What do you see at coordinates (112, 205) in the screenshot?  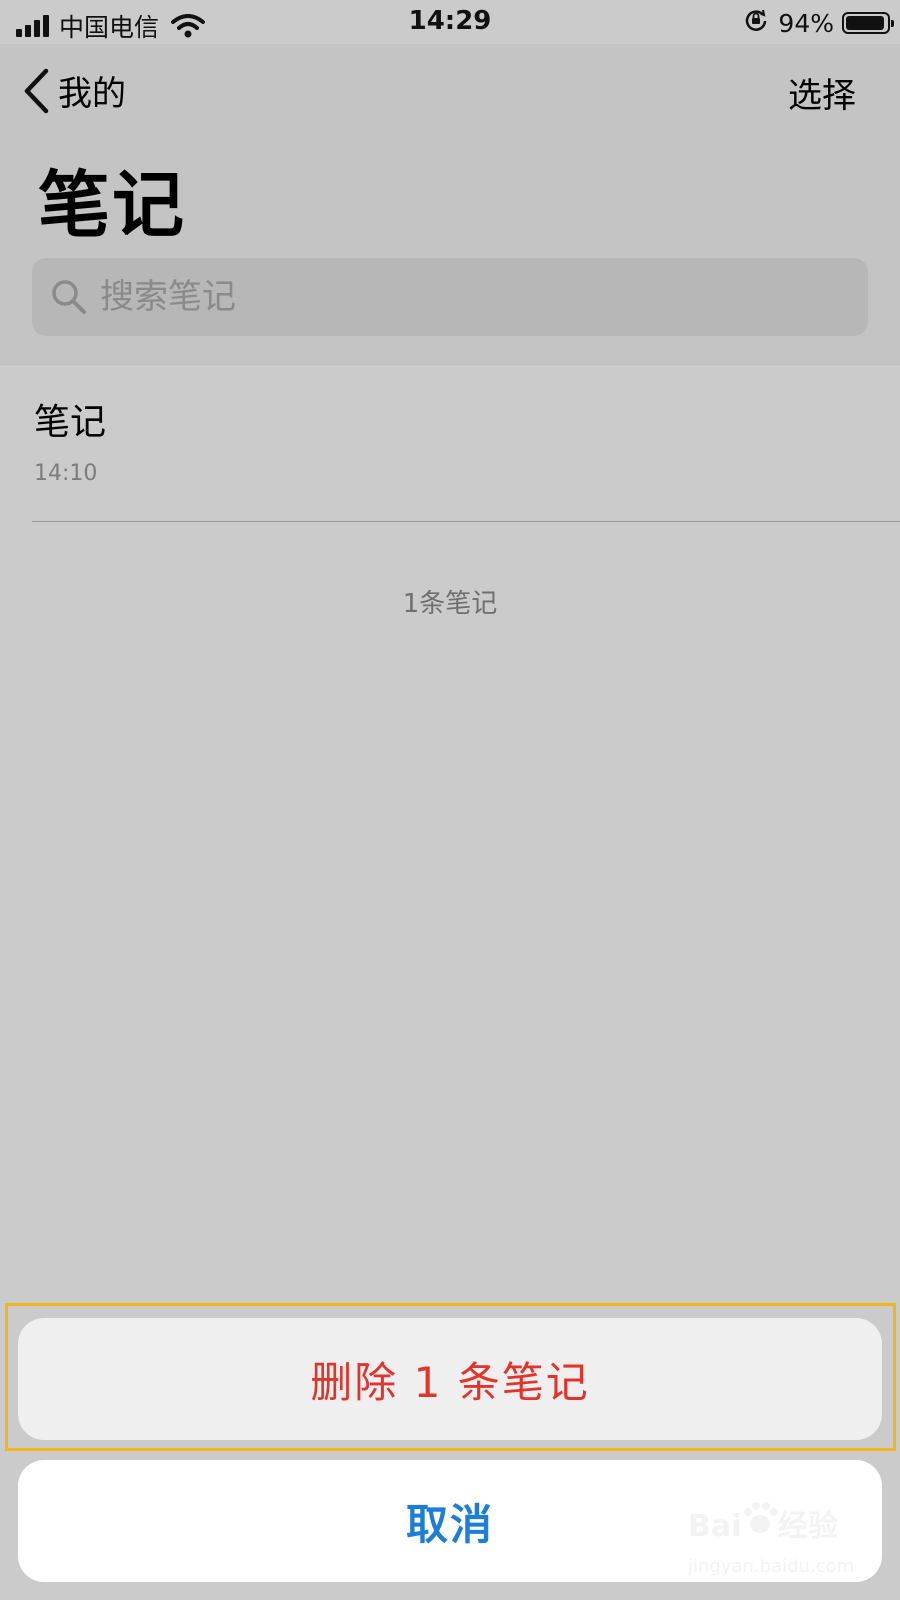 I see `page-title: 笔记` at bounding box center [112, 205].